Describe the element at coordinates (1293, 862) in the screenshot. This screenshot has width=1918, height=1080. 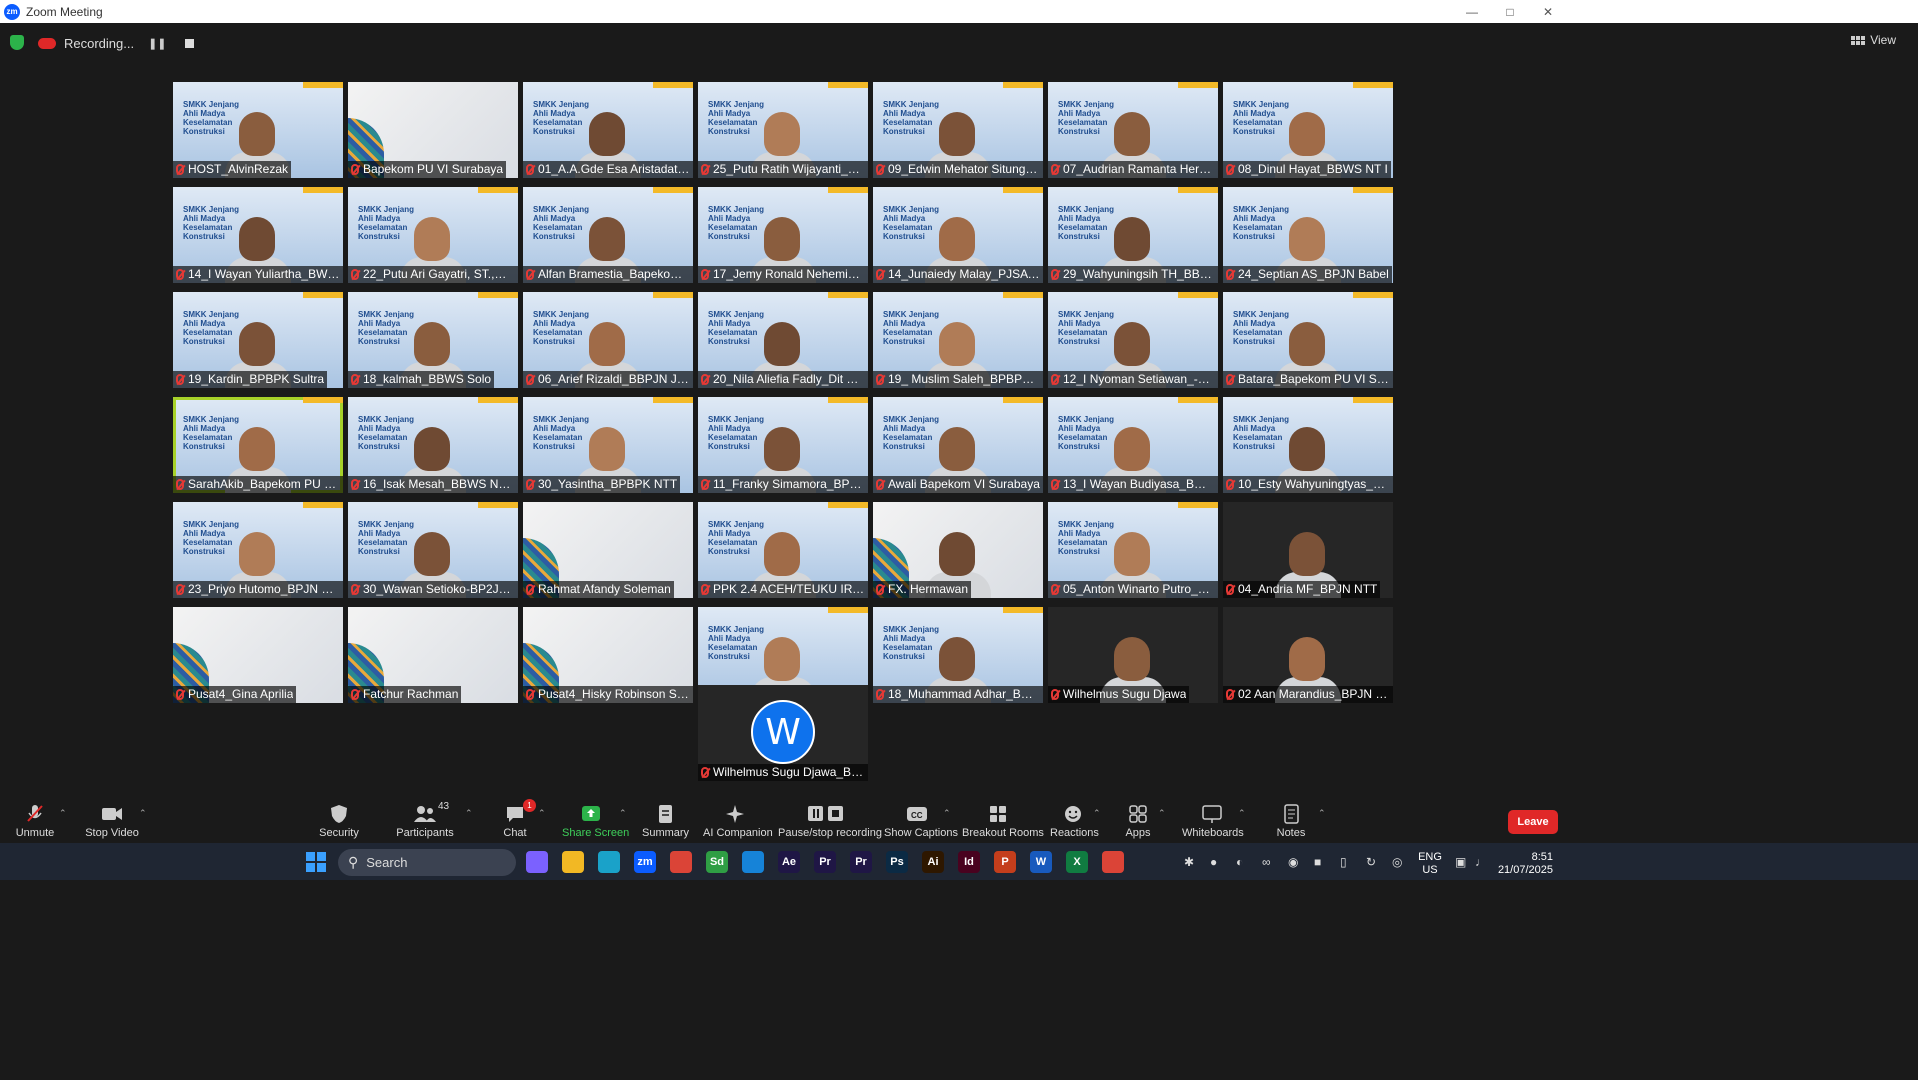
I see `zoom-tray-icon: ◉` at that location.